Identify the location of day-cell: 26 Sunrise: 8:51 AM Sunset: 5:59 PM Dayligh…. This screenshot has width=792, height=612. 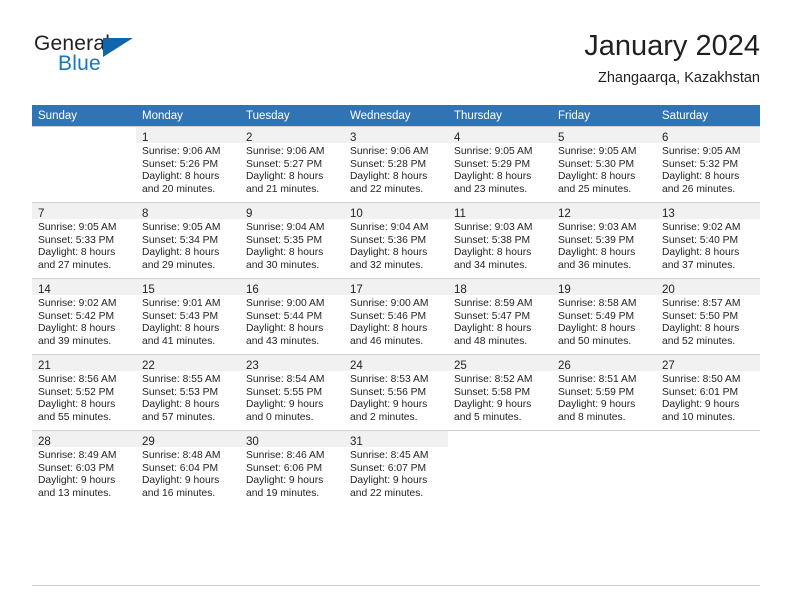
(604, 392).